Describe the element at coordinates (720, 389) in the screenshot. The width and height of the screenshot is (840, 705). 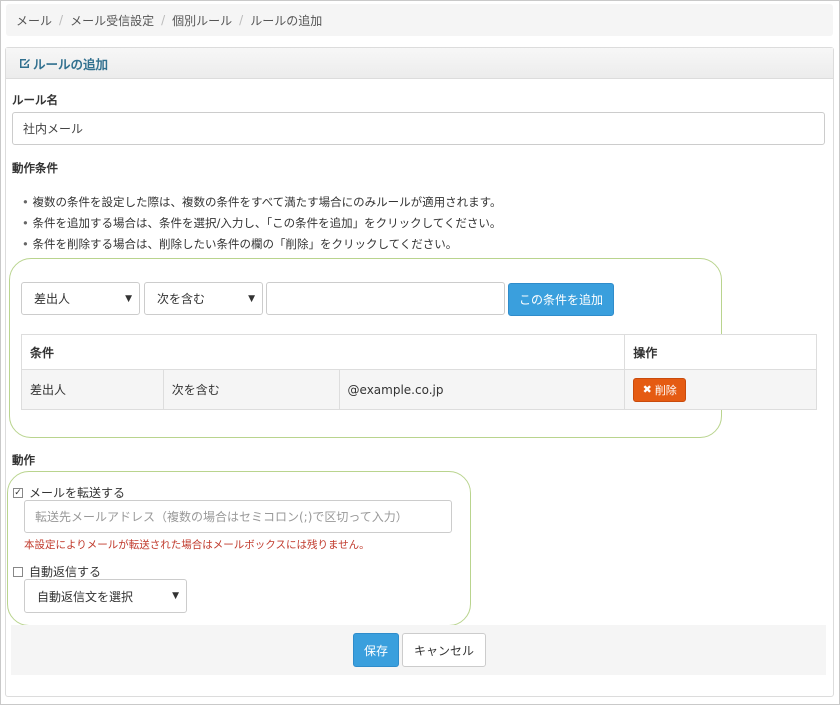
I see `cell-action: ✖ 削除` at that location.